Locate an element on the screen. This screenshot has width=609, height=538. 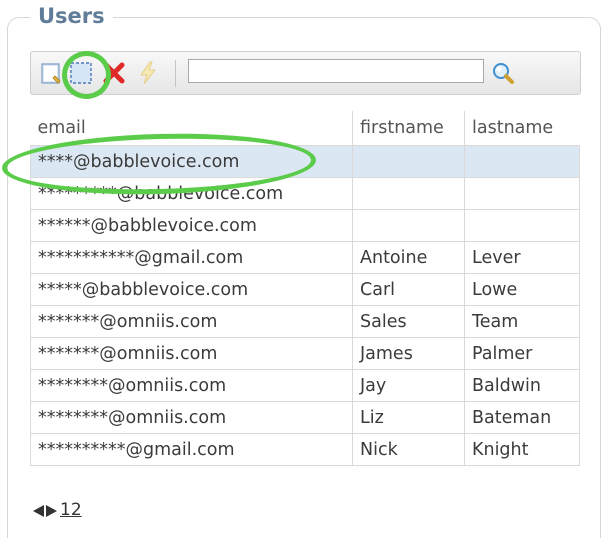
cell-lastname: Knight is located at coordinates (522, 449).